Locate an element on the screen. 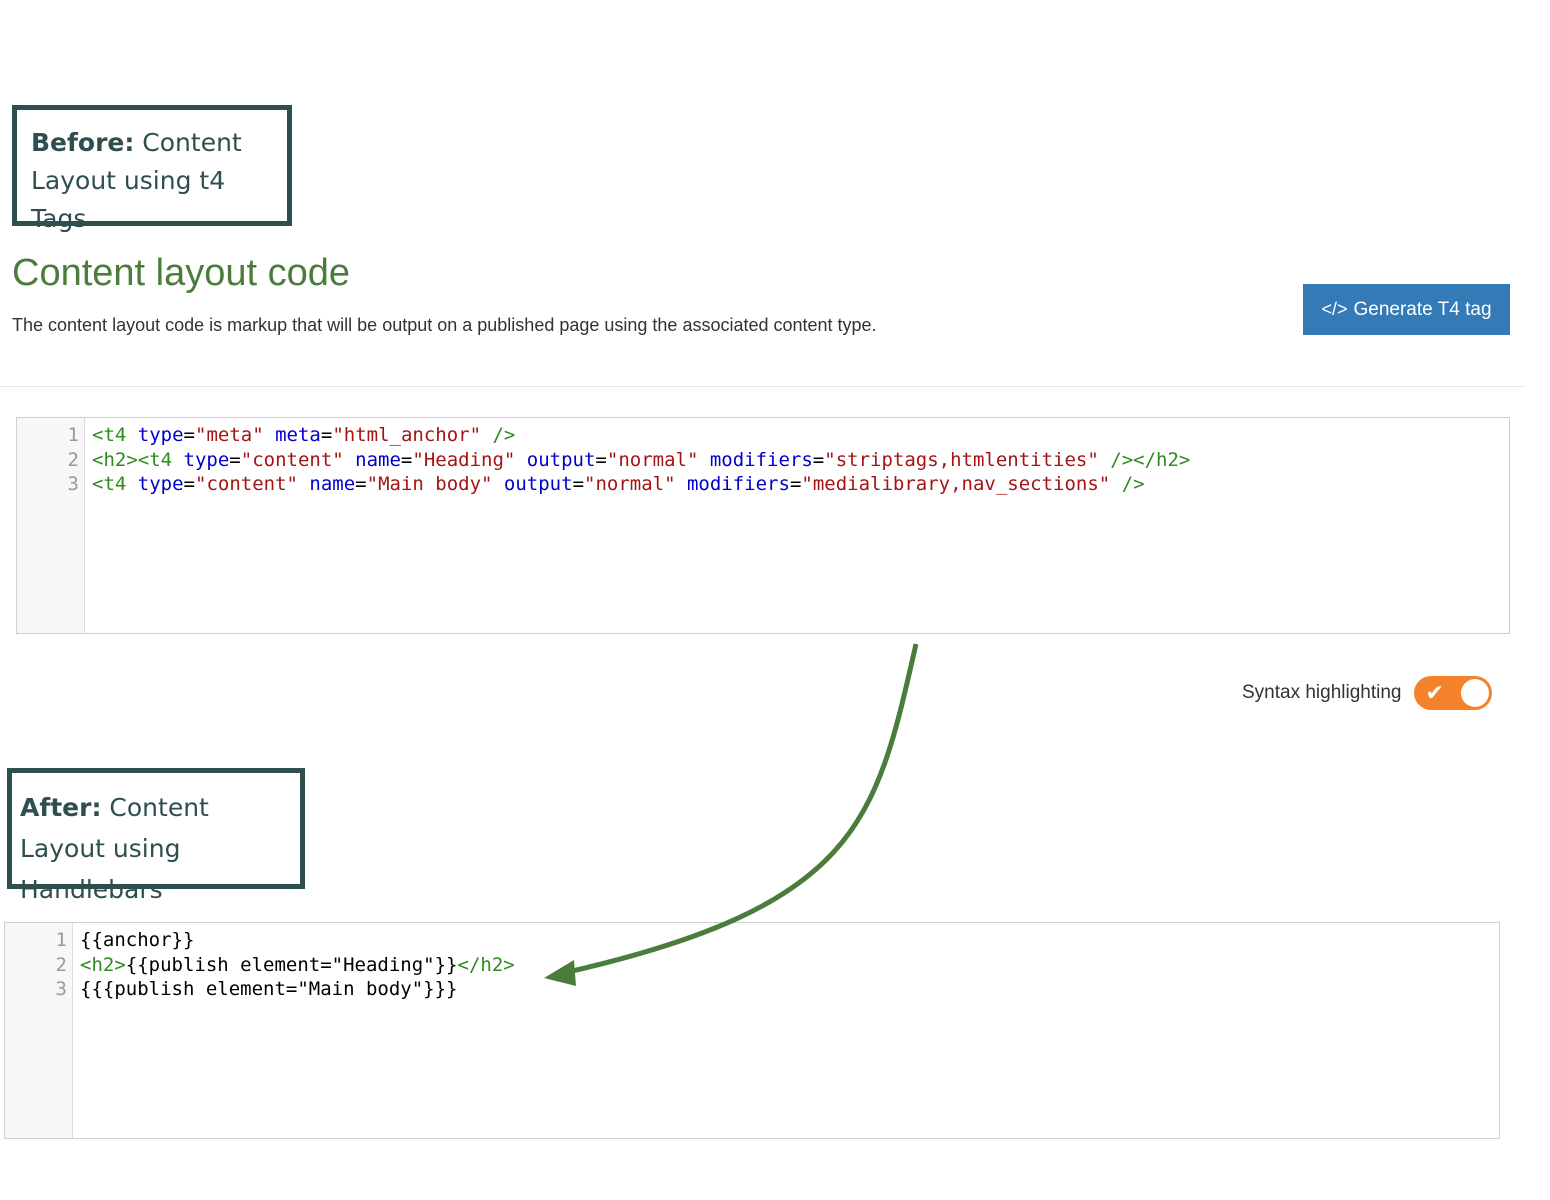  arrow-annotation is located at coordinates (731, 814).